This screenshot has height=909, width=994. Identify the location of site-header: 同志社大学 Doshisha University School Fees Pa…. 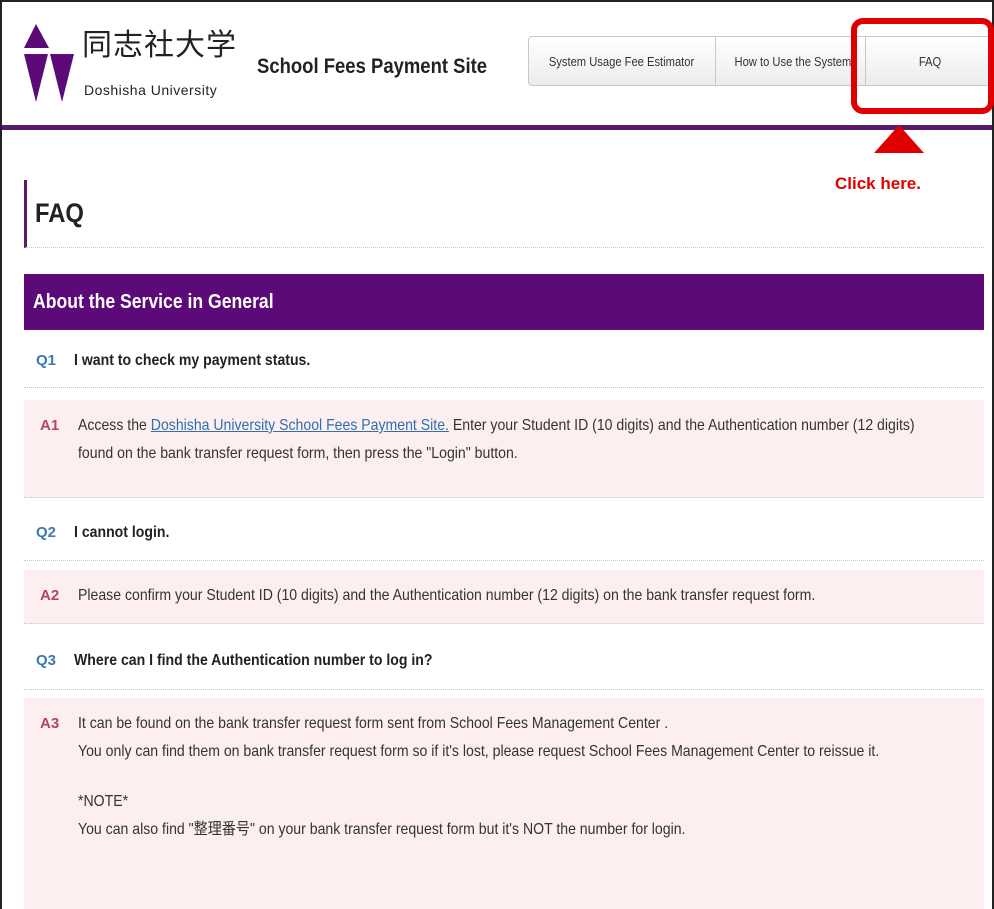
(498, 64).